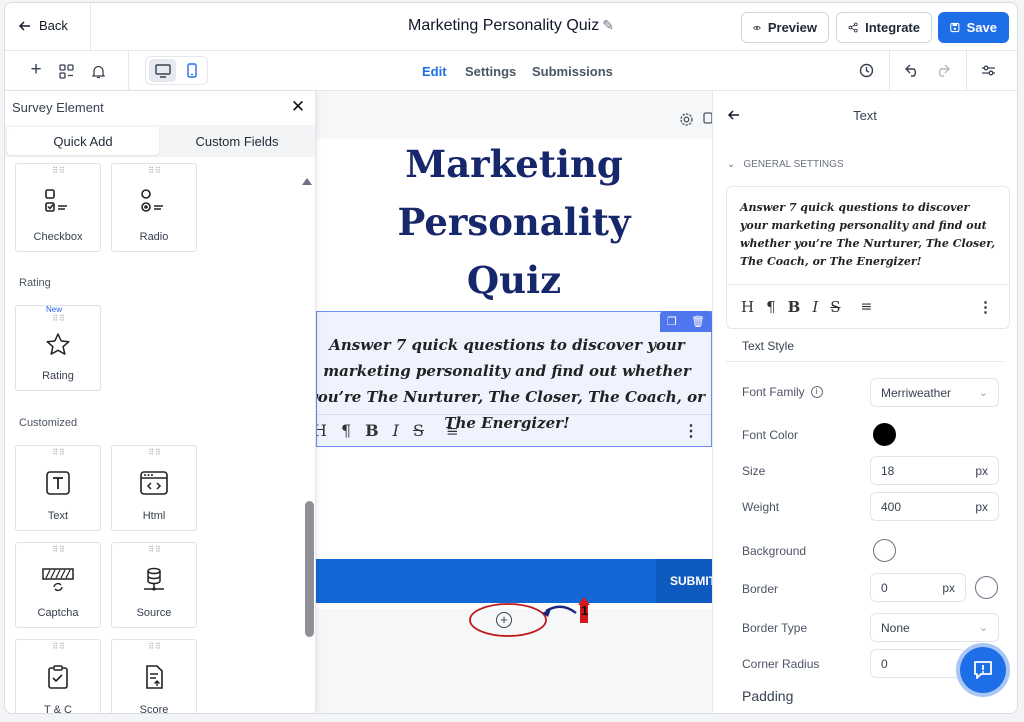  I want to click on database-icon, so click(154, 579).